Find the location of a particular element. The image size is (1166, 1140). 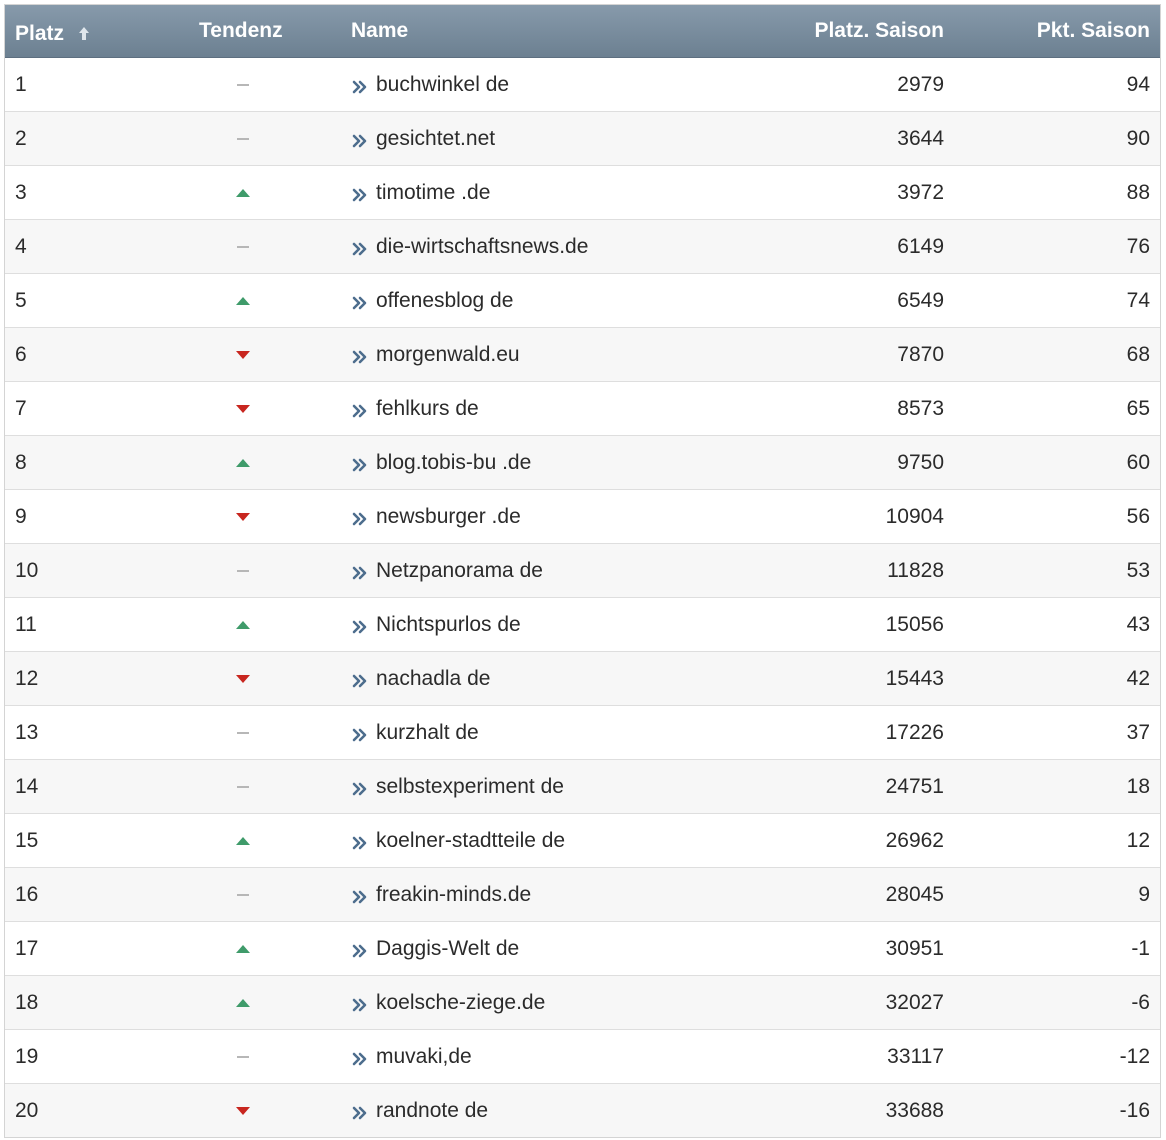

column-header-season-points: Pkt. Saison is located at coordinates (1052, 31).